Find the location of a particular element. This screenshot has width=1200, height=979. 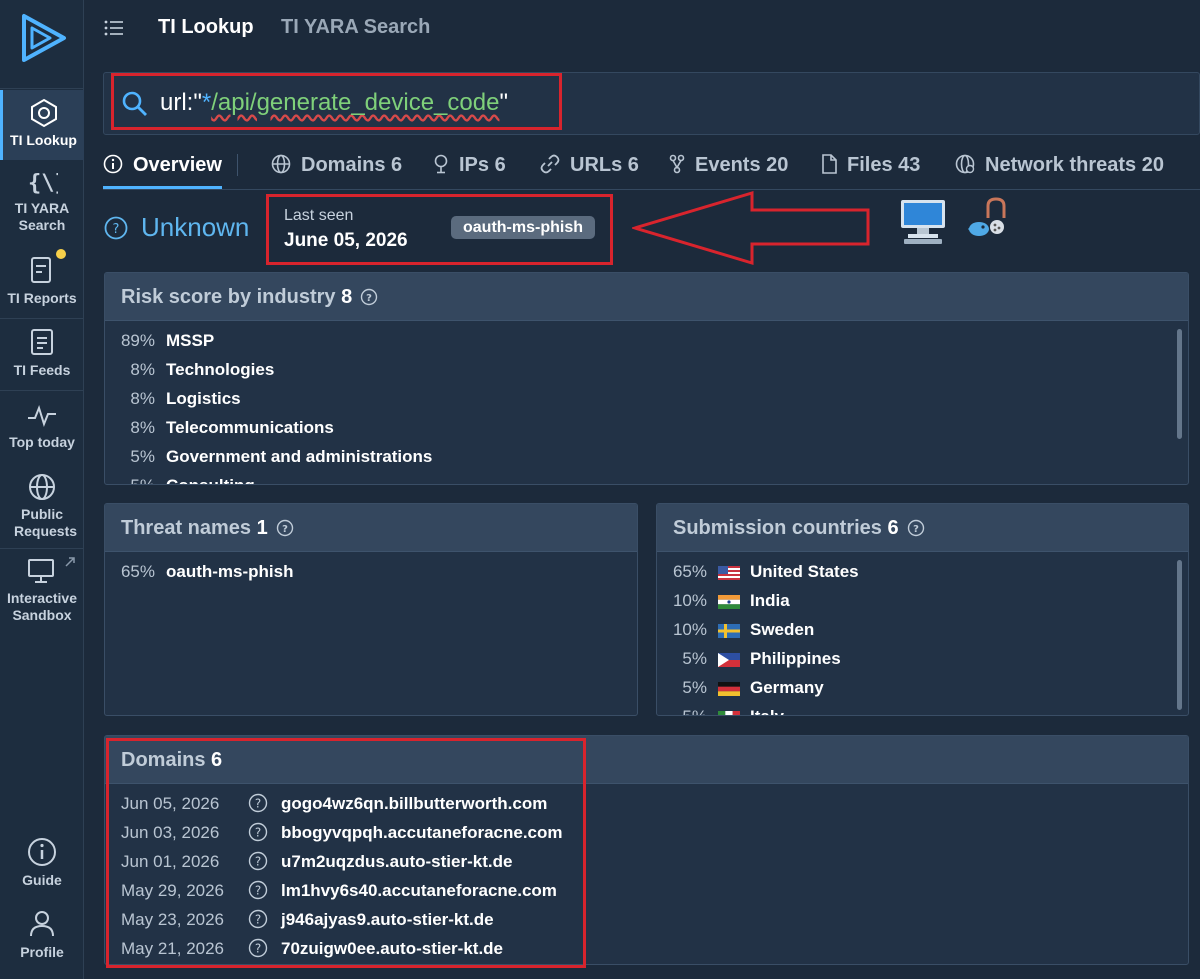

tab-files: Files 43 is located at coordinates (870, 165).